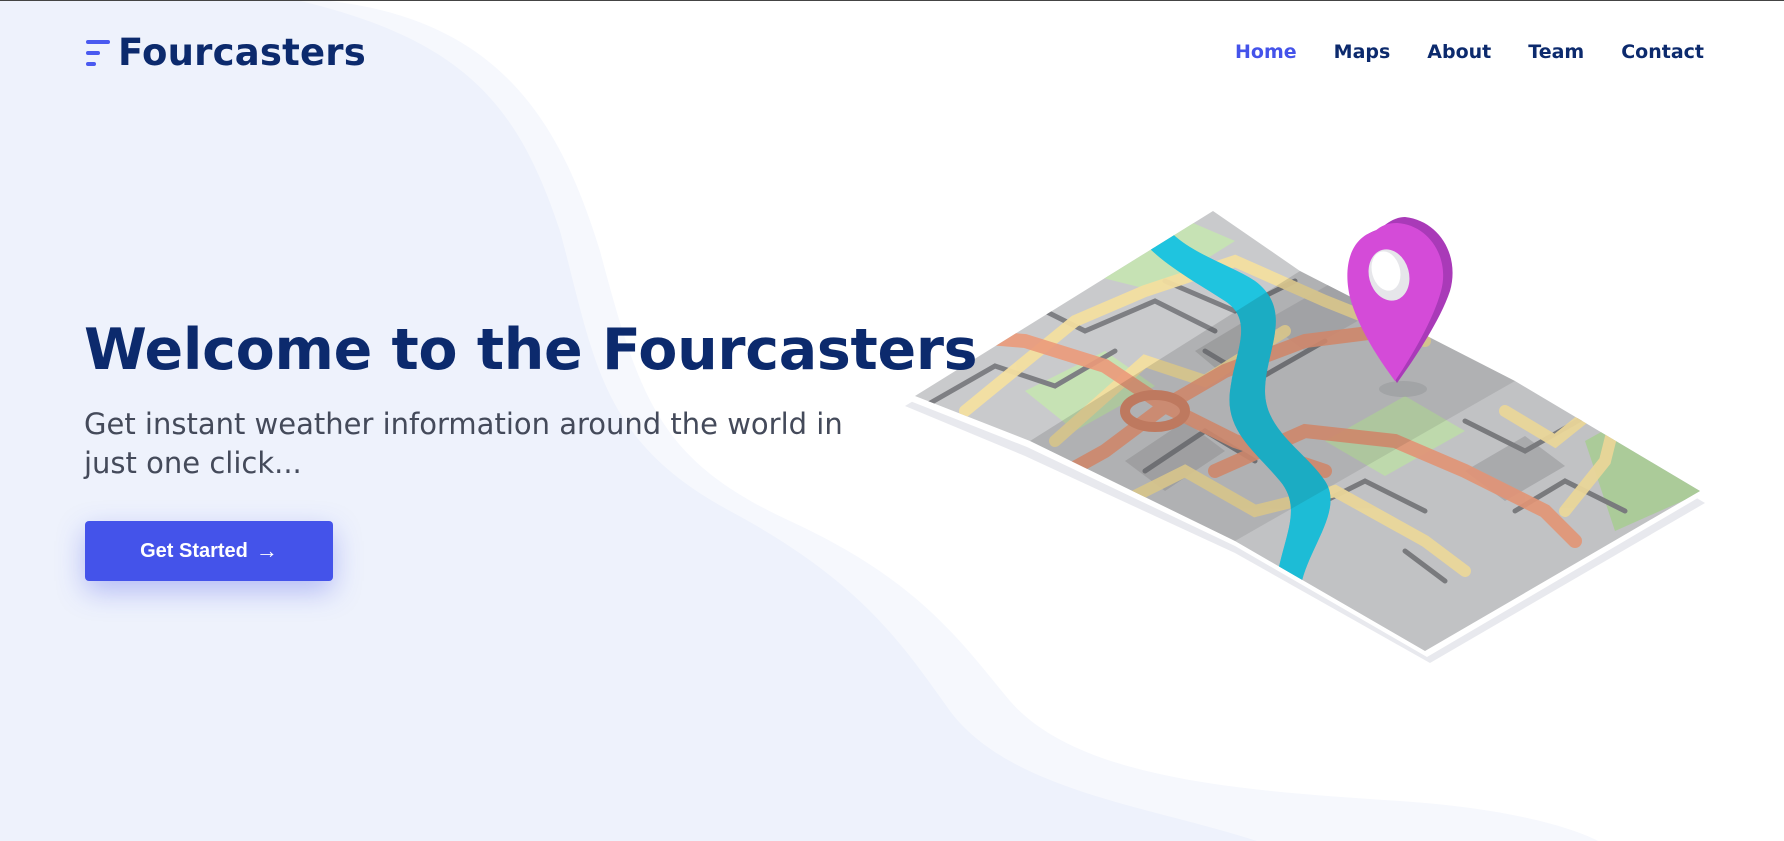  What do you see at coordinates (531, 350) in the screenshot?
I see `hero-title: Welcome to the Fourcasters` at bounding box center [531, 350].